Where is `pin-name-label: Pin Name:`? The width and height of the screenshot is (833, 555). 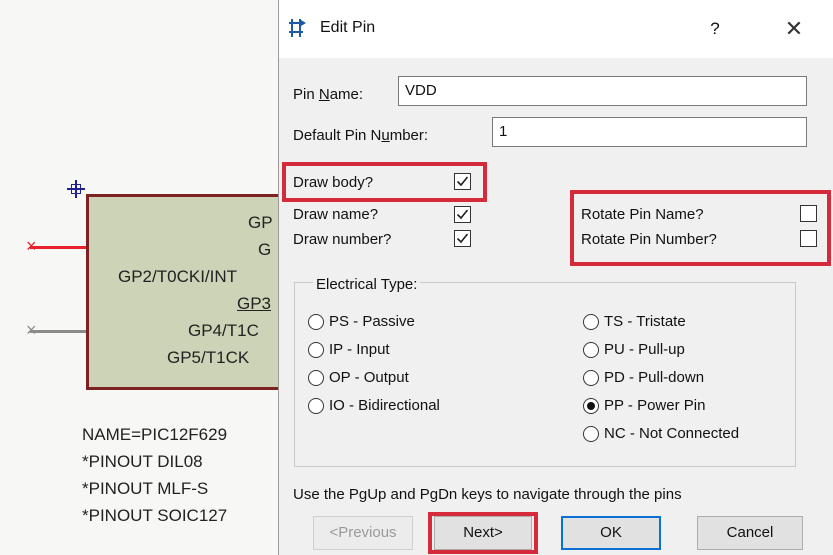 pin-name-label: Pin Name: is located at coordinates (328, 94).